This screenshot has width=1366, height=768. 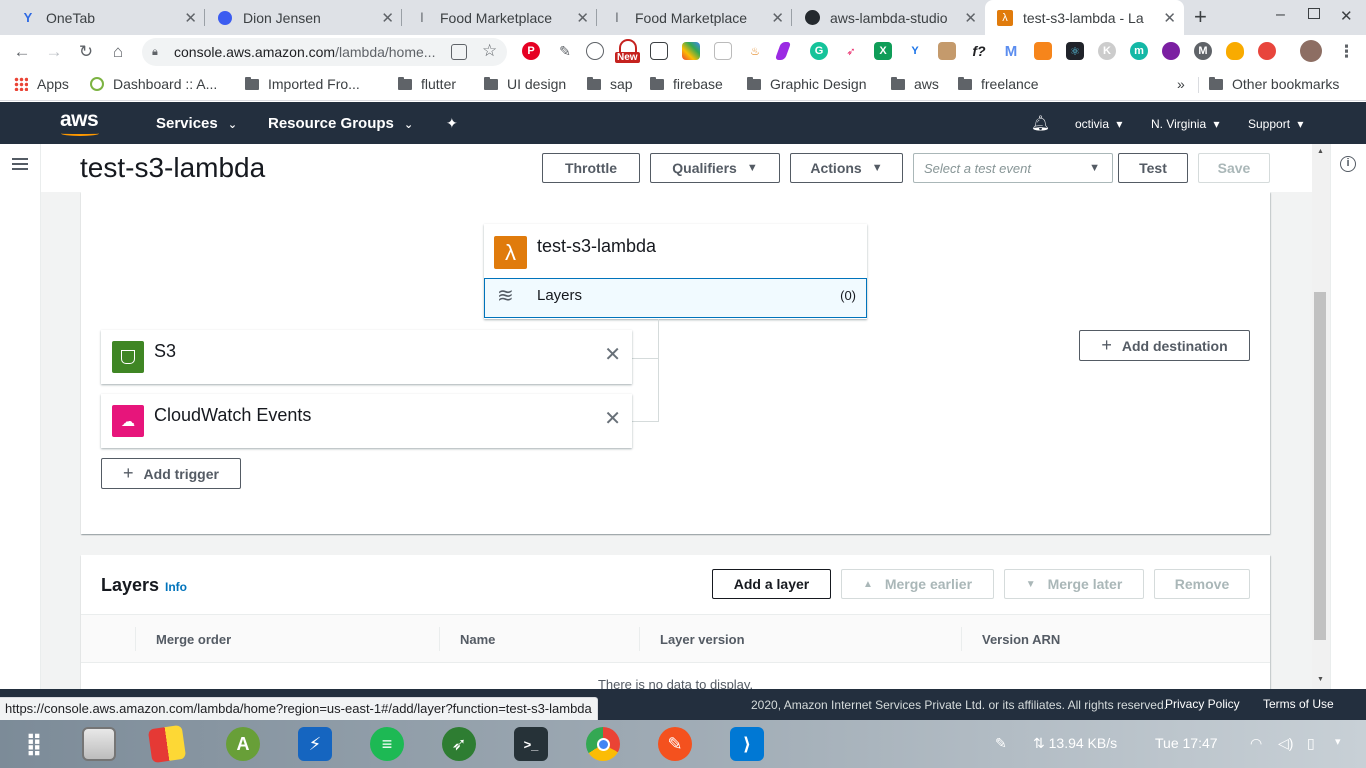 I want to click on color-picker-icon: ✎, so click(x=565, y=51).